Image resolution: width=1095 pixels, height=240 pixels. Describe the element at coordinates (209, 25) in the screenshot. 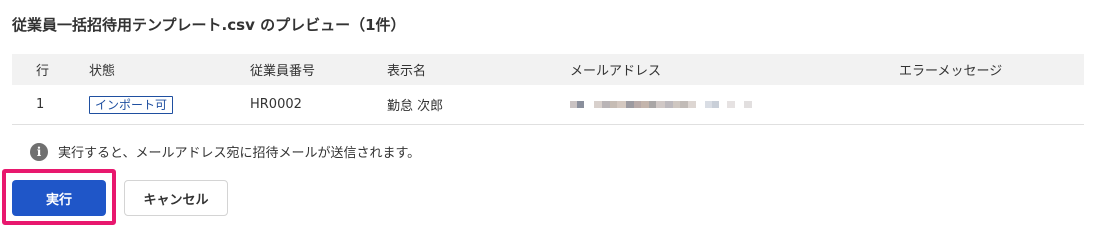

I see `dialog-title: 従業員一括招待用テンプレート.csv のプレビュー（1件）` at that location.